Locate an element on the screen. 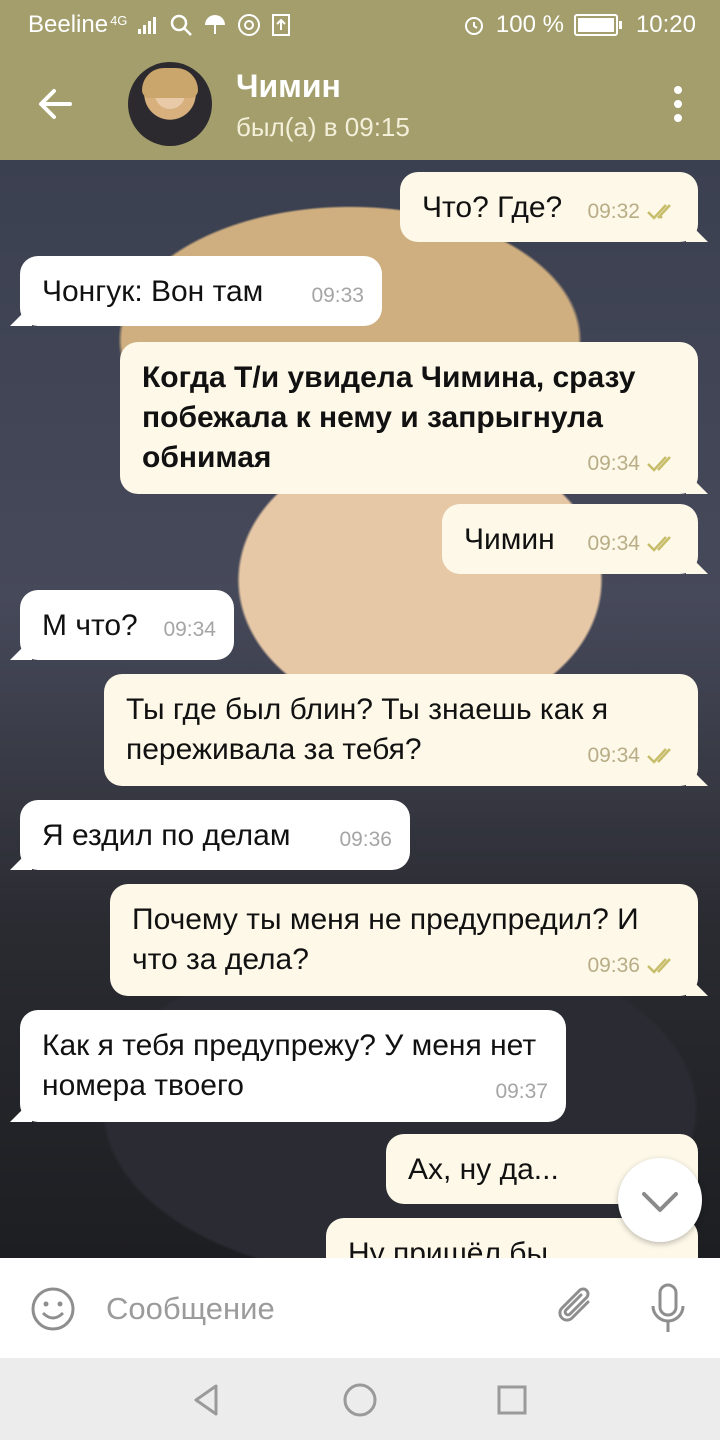 The image size is (720, 1440). message-input is located at coordinates (316, 1309).